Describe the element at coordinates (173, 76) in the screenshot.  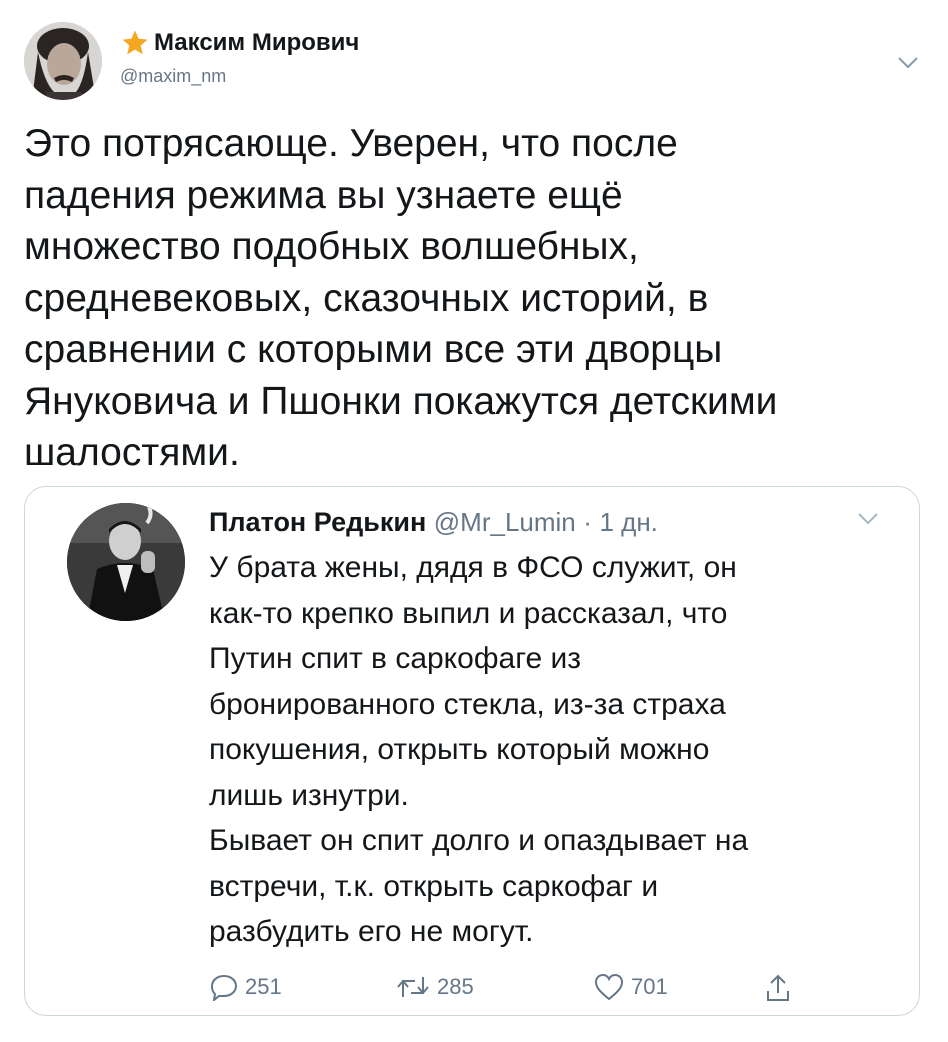
I see `author-handle: @maxim_nm` at that location.